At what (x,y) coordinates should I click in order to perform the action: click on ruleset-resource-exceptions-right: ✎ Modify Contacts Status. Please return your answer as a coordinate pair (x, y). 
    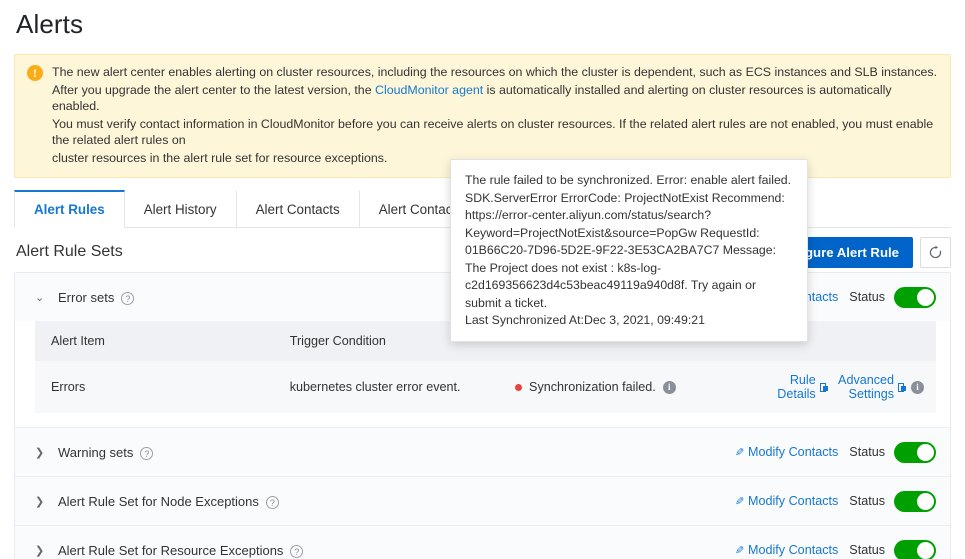
    Looking at the image, I should click on (835, 549).